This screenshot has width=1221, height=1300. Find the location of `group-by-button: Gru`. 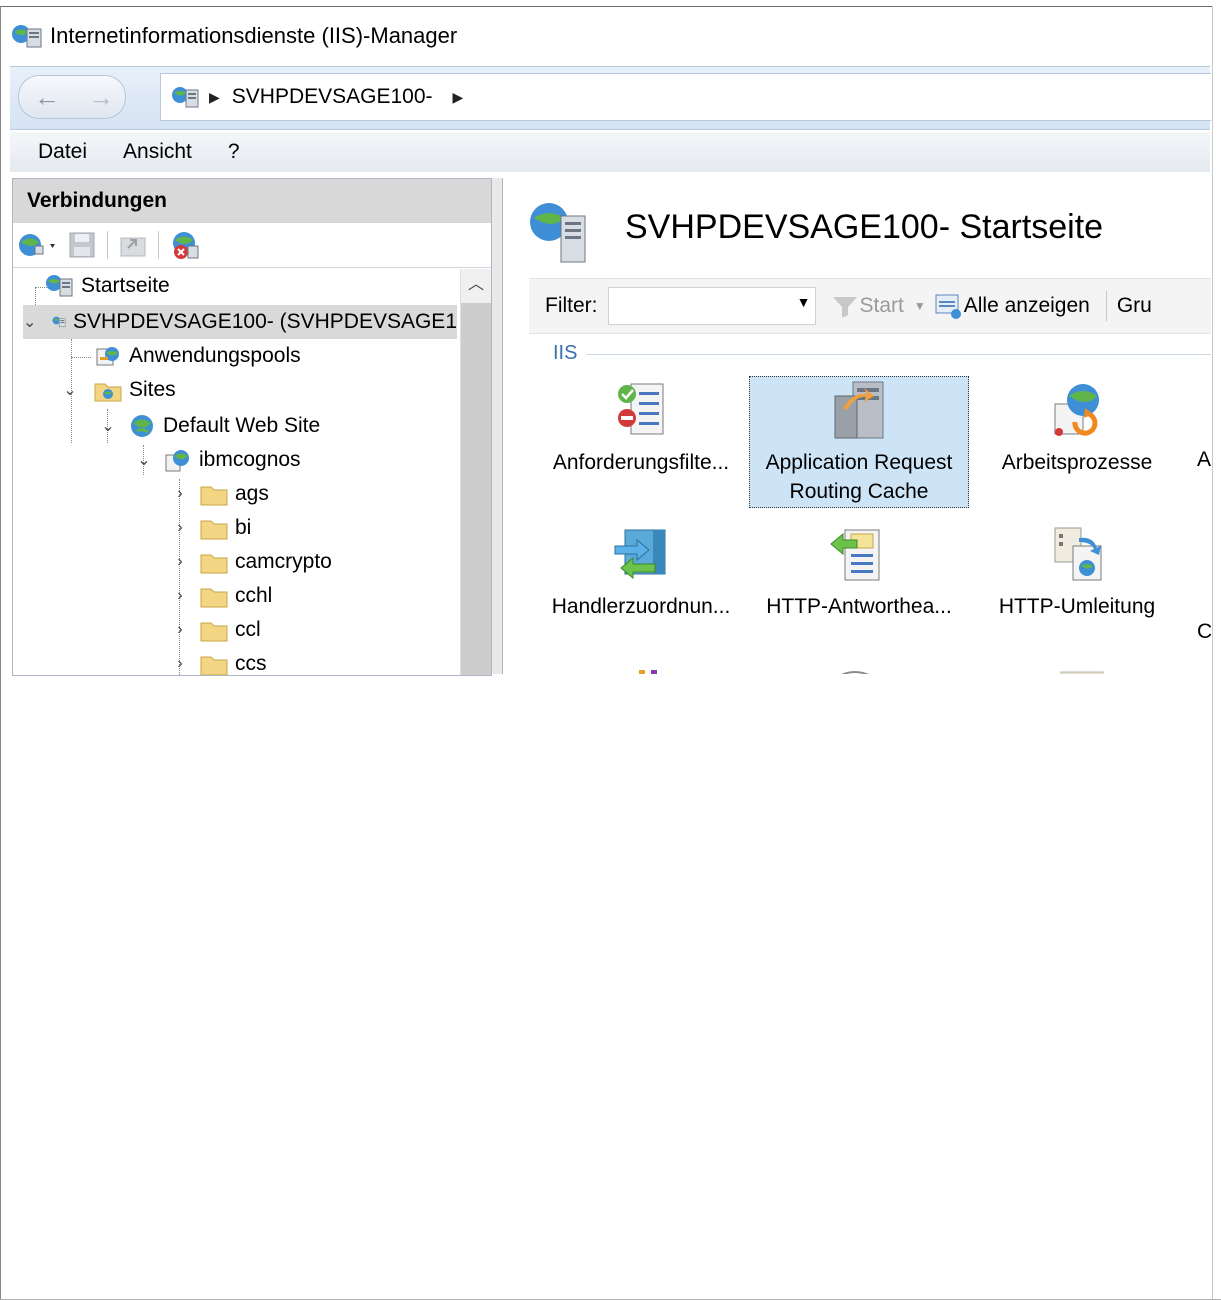

group-by-button: Gru is located at coordinates (1134, 306).